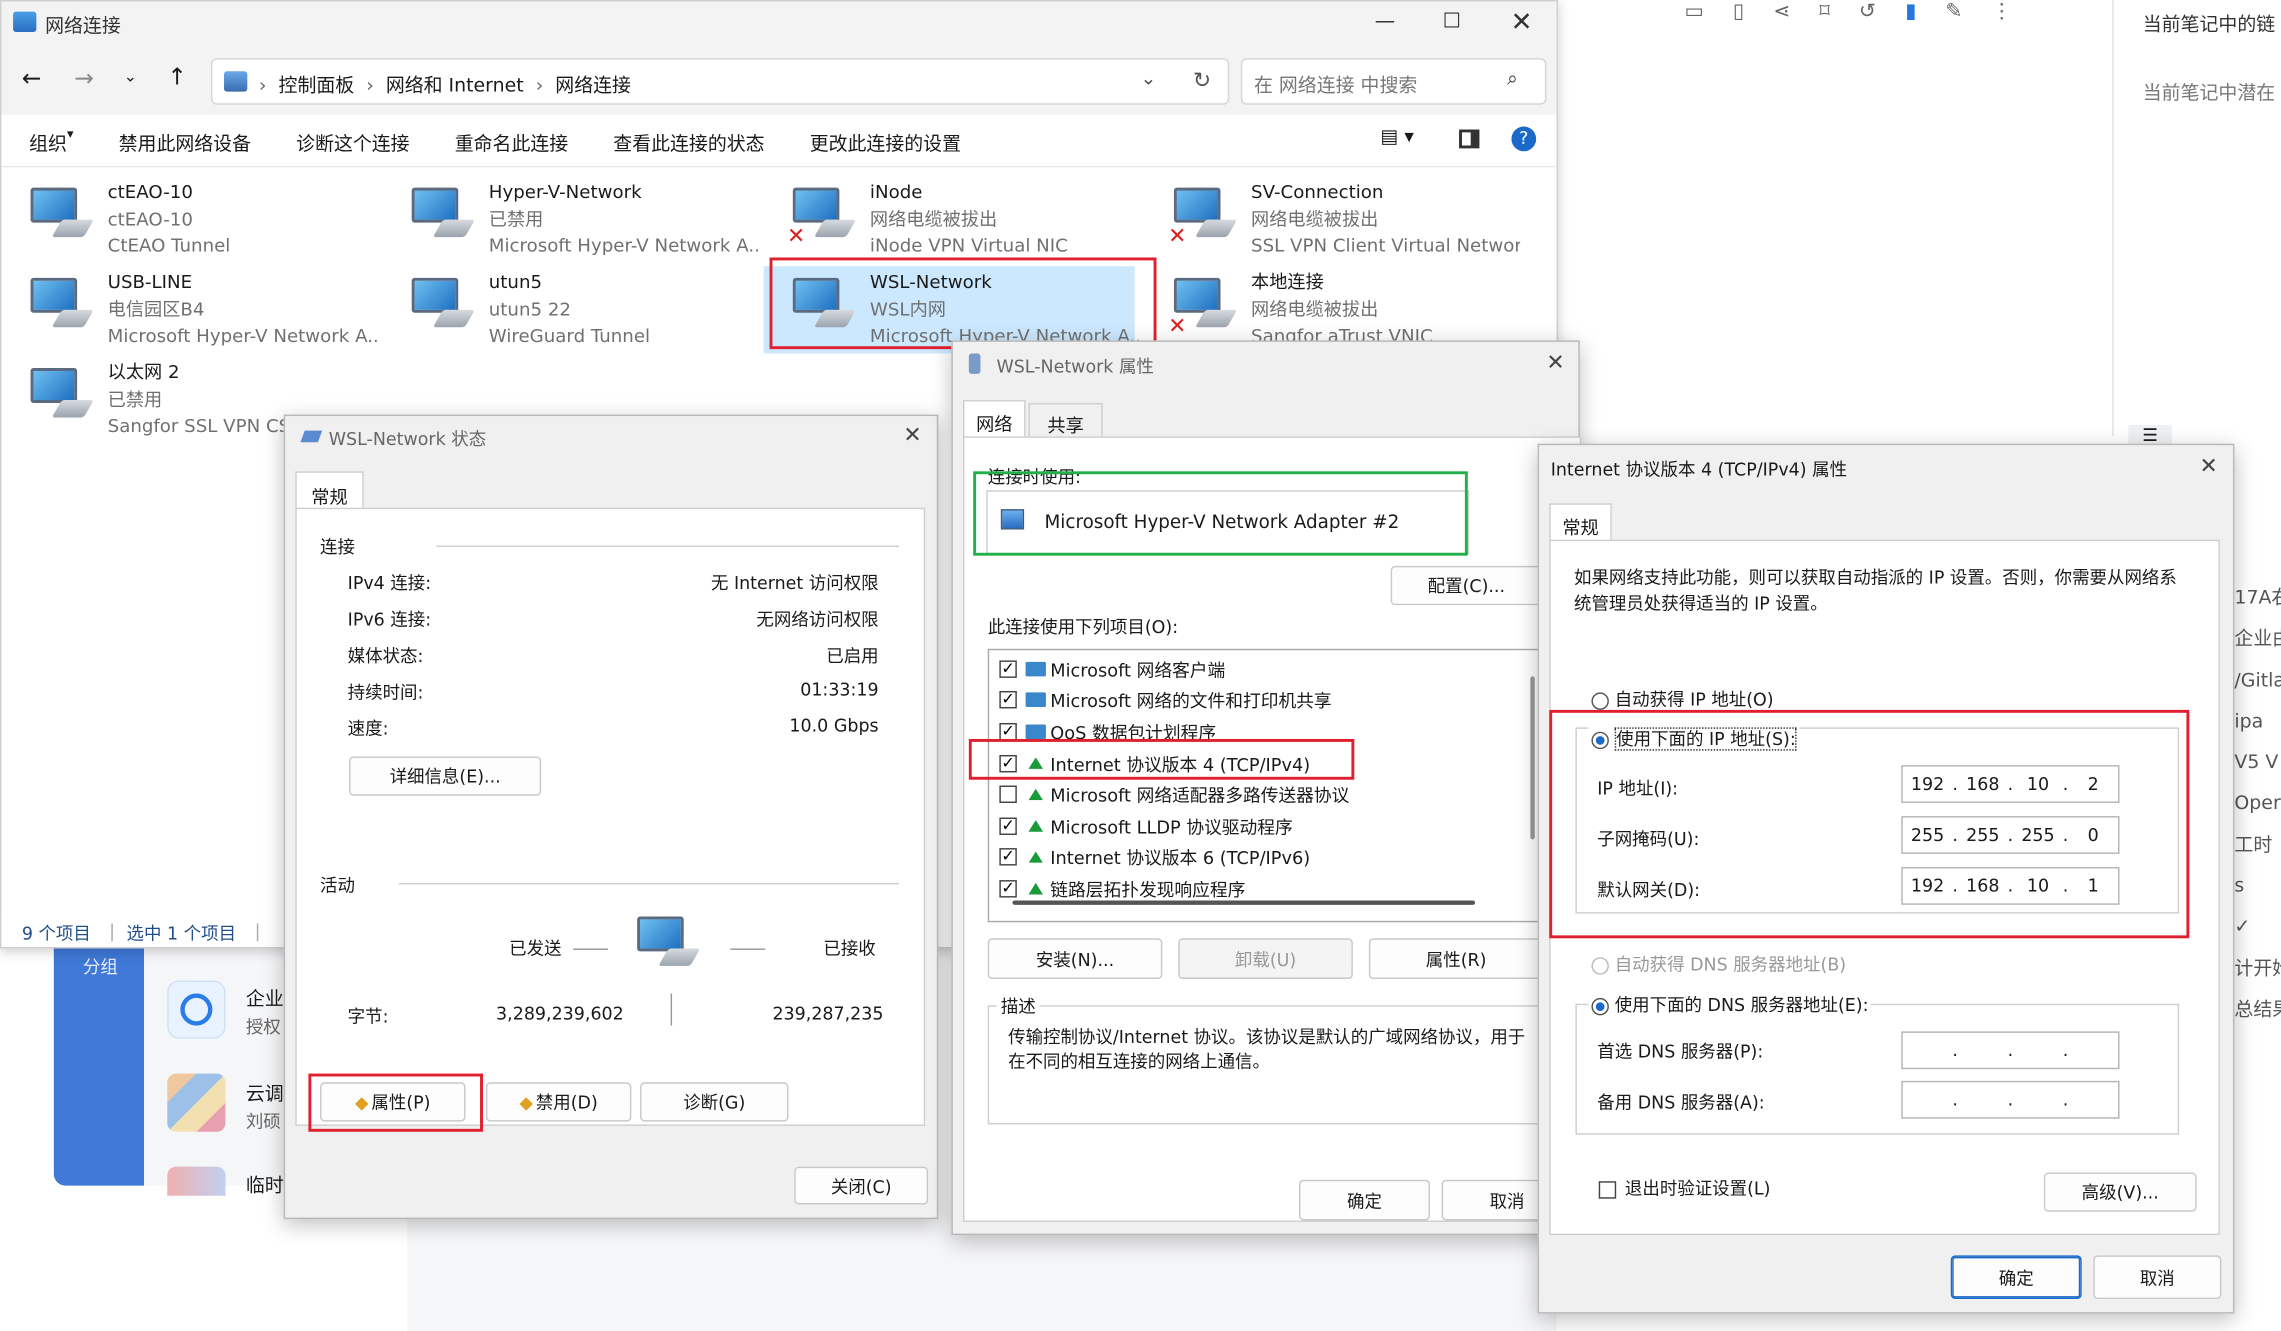 The width and height of the screenshot is (2281, 1331). What do you see at coordinates (70, 142) in the screenshot?
I see `chevron-down-icon: ▾` at bounding box center [70, 142].